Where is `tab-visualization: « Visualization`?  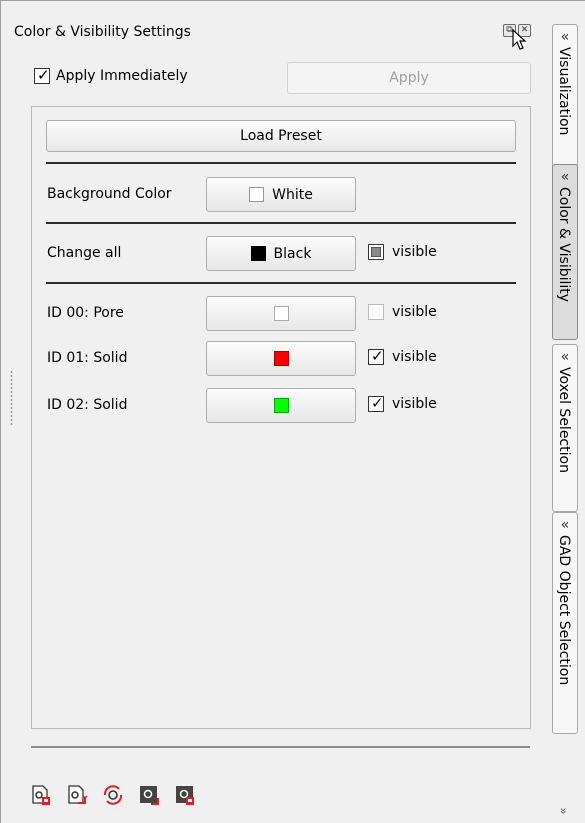 tab-visualization: « Visualization is located at coordinates (565, 96).